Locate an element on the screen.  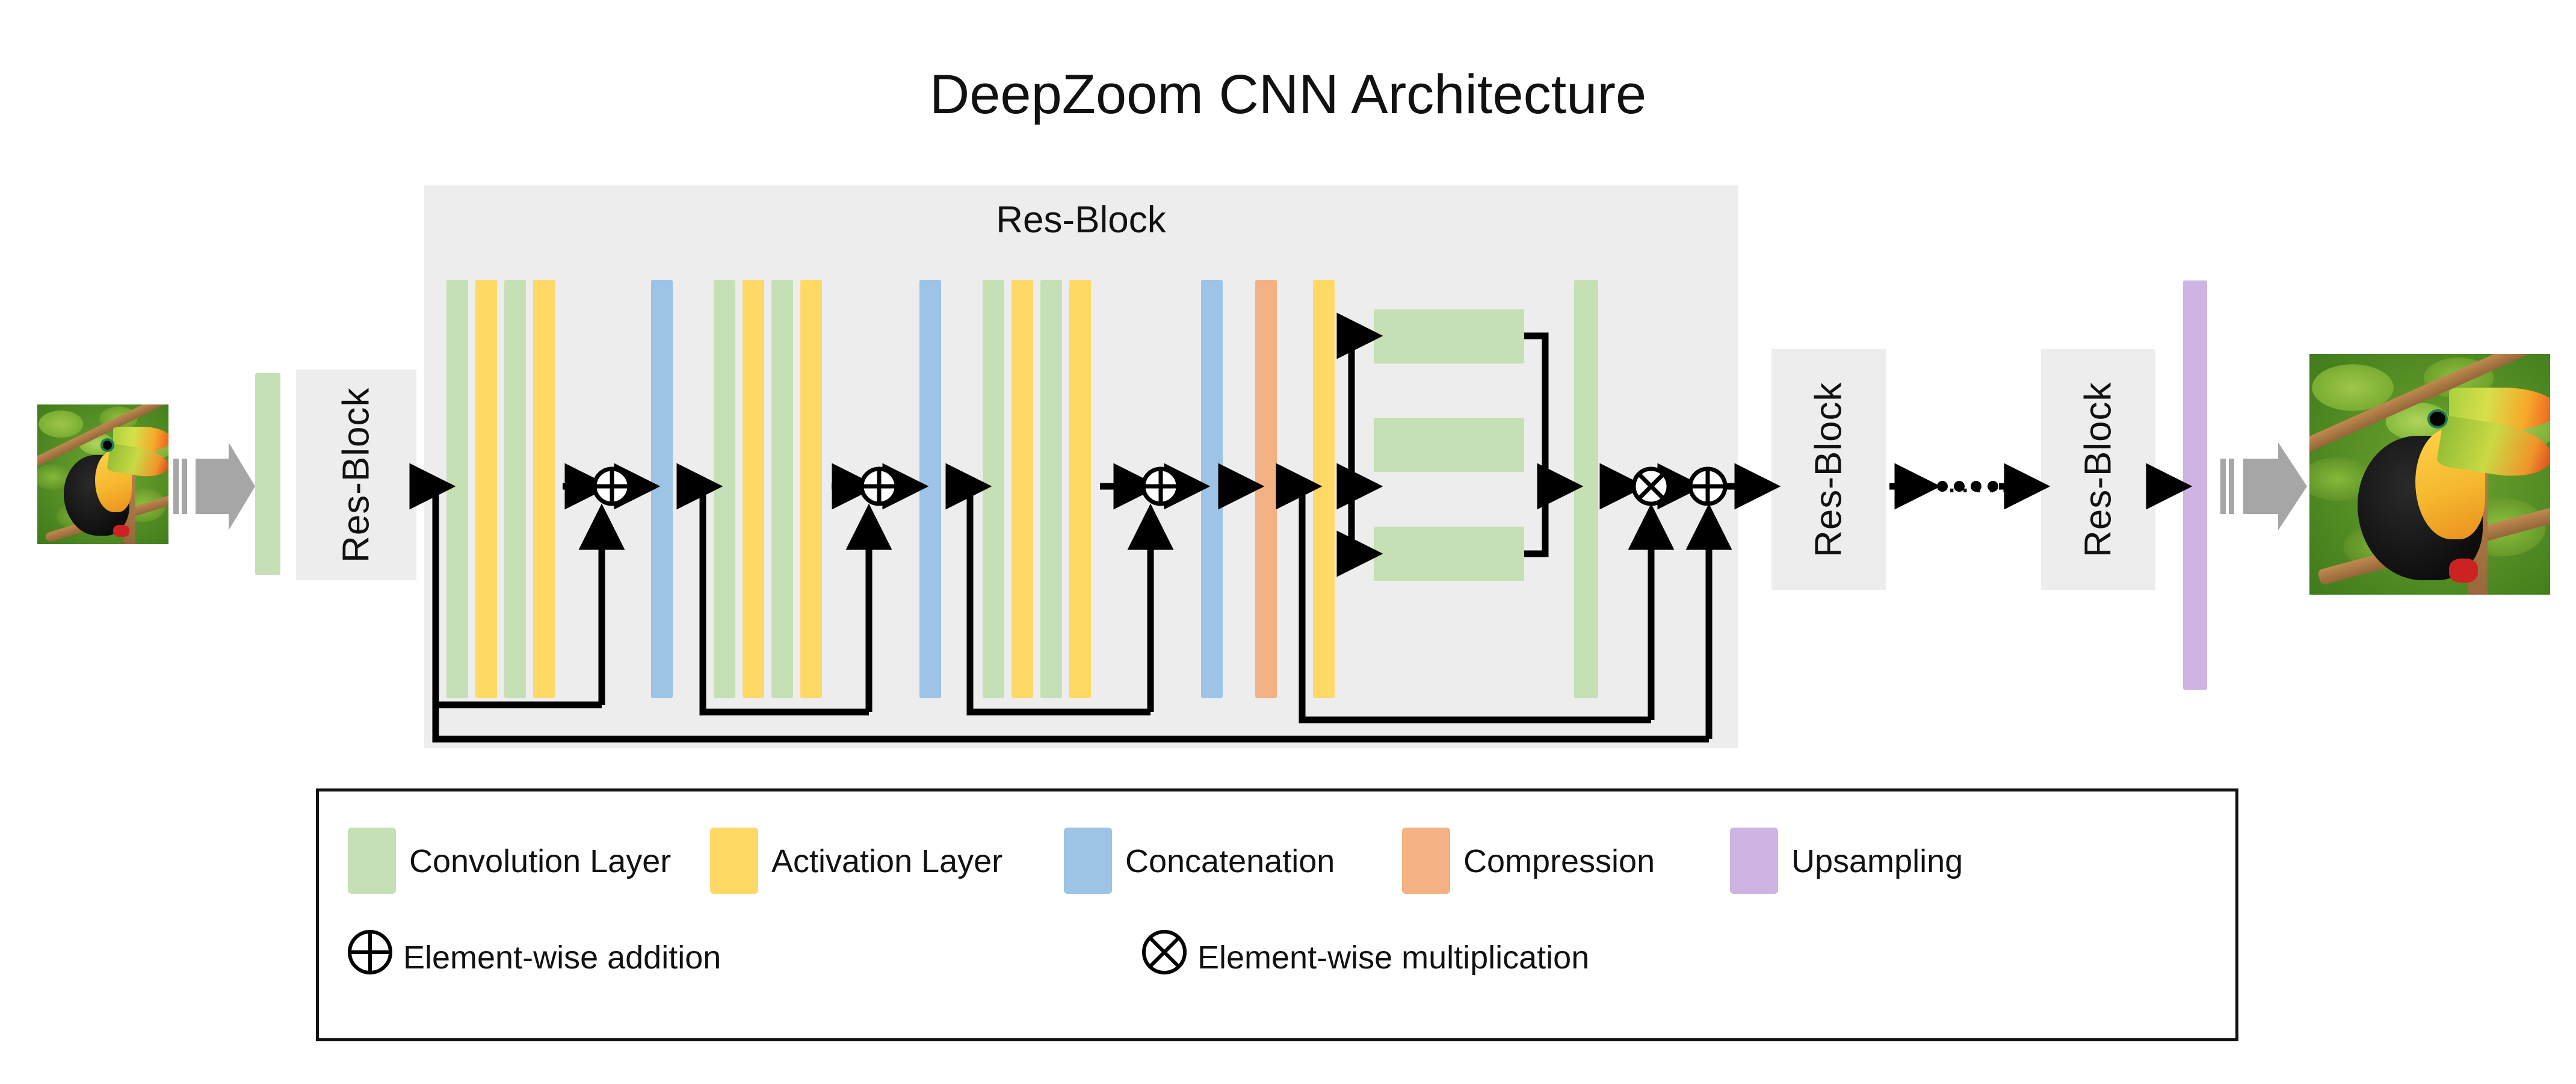
output-image is located at coordinates (2429, 474).